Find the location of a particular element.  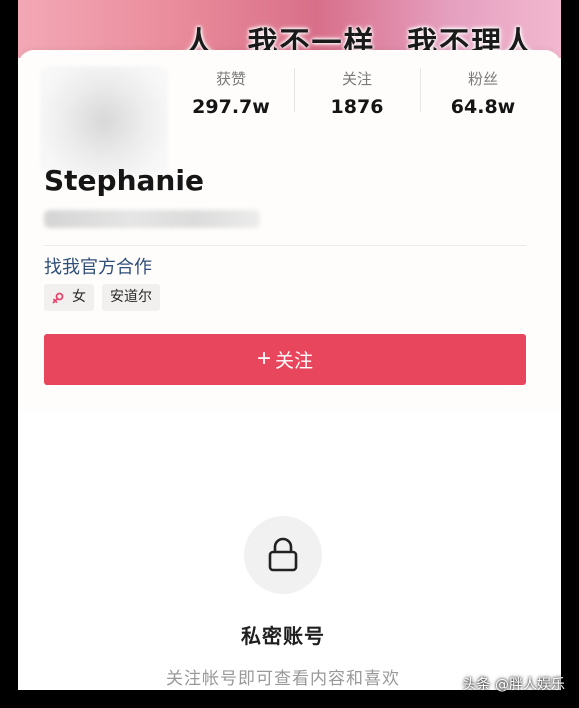

gender-label: 女 is located at coordinates (79, 297).